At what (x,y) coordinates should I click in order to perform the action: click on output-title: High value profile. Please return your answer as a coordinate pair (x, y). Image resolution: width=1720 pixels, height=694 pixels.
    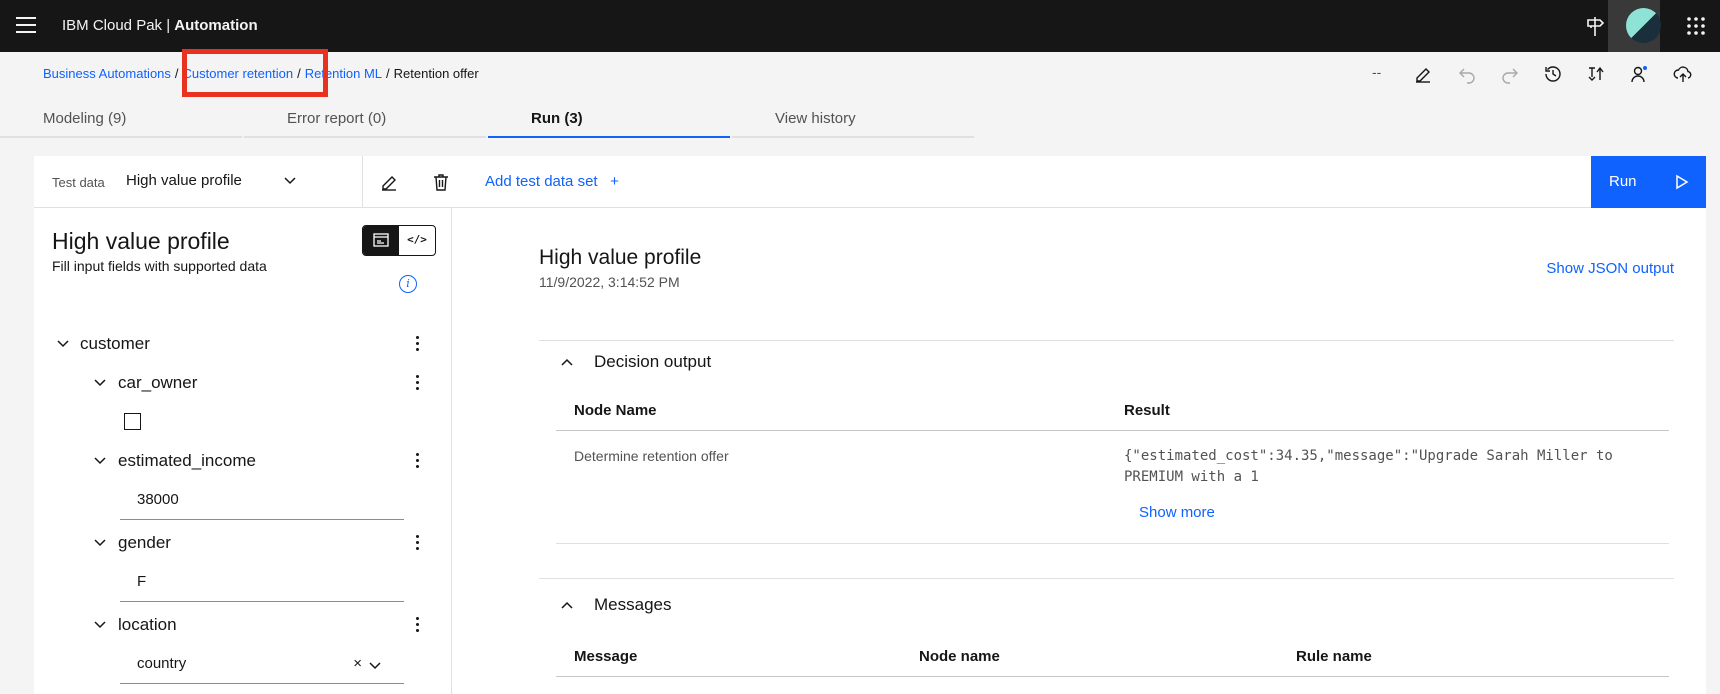
    Looking at the image, I should click on (620, 257).